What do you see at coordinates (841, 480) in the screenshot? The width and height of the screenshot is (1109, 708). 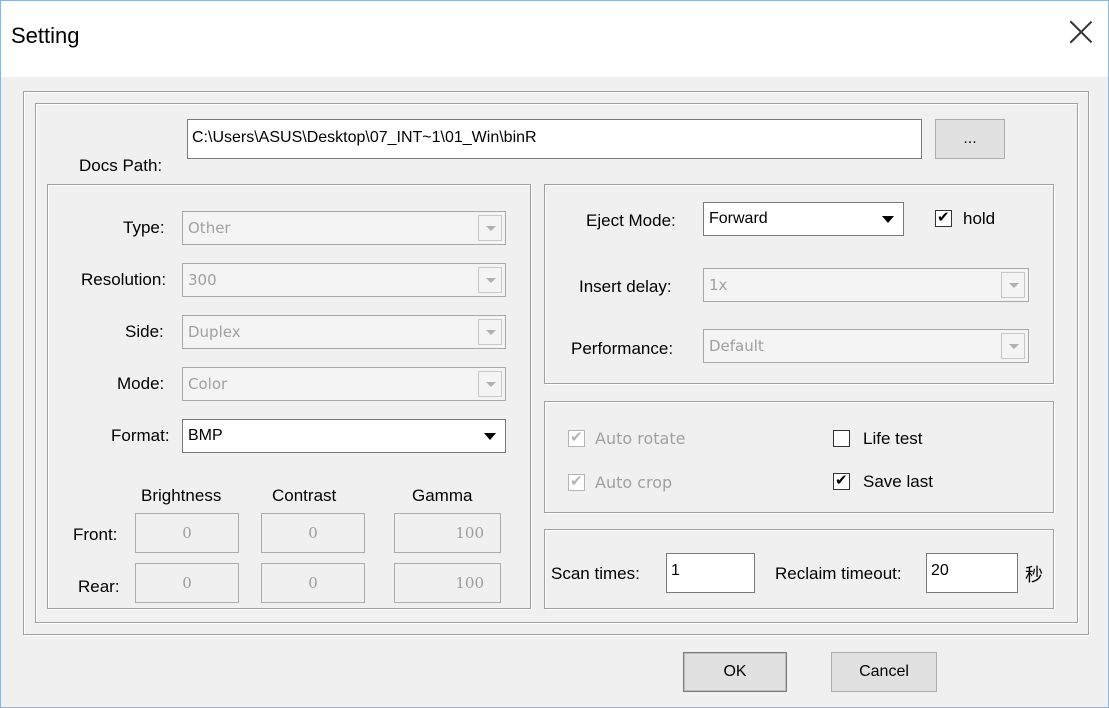 I see `save-last-checkbox` at bounding box center [841, 480].